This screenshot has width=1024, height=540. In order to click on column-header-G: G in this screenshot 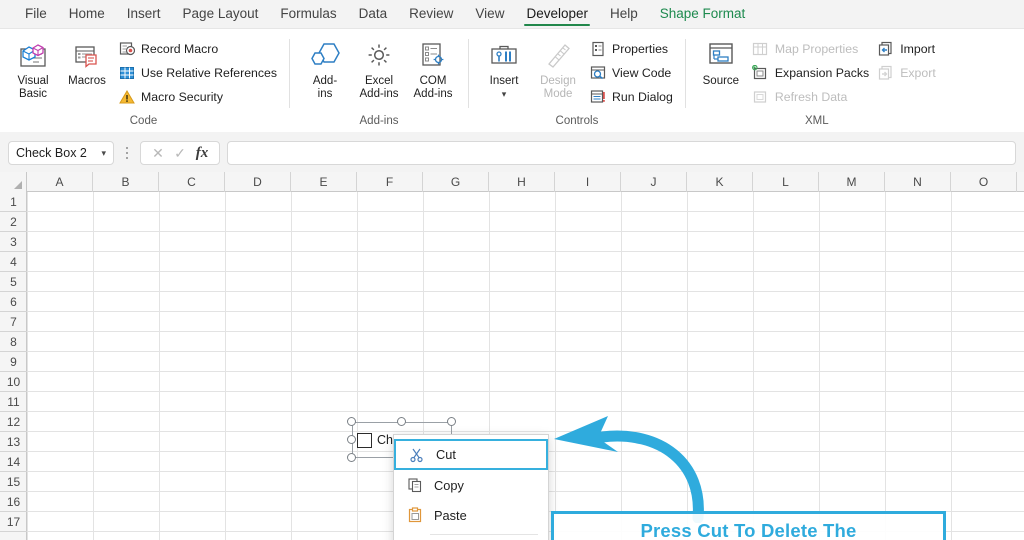, I will do `click(456, 182)`.